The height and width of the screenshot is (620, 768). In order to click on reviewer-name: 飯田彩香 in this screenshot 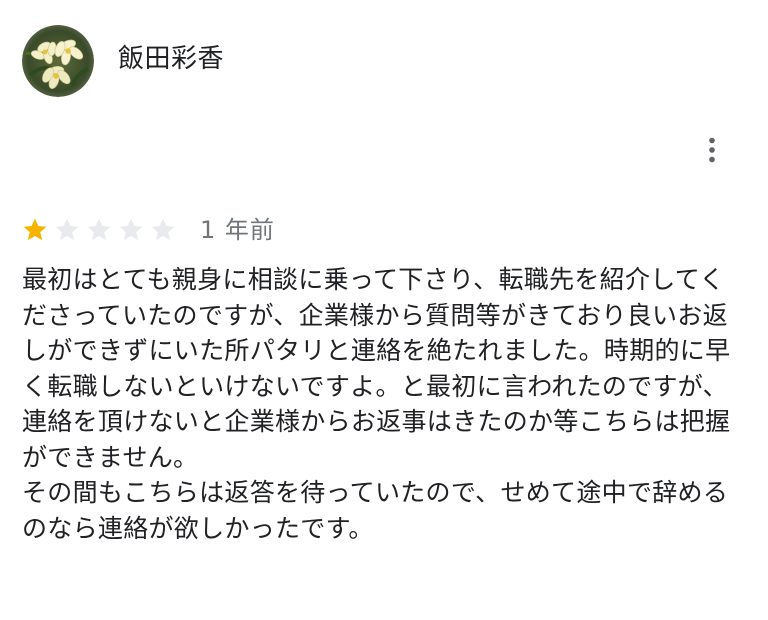, I will do `click(171, 59)`.